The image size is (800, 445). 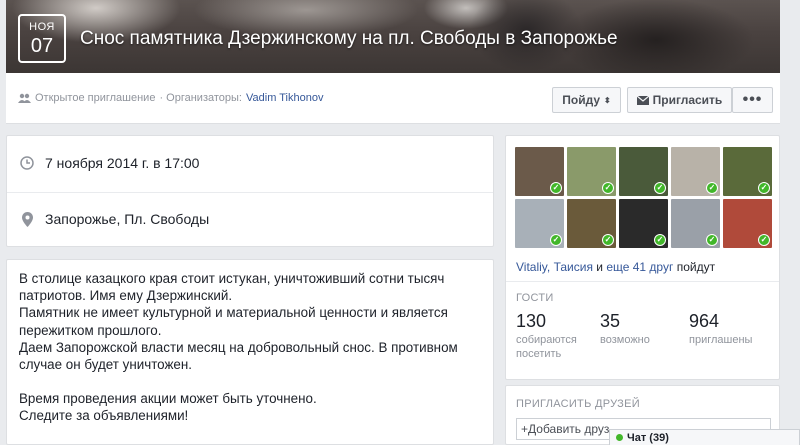 What do you see at coordinates (610, 321) in the screenshot?
I see `stat-maybe-number: 35` at bounding box center [610, 321].